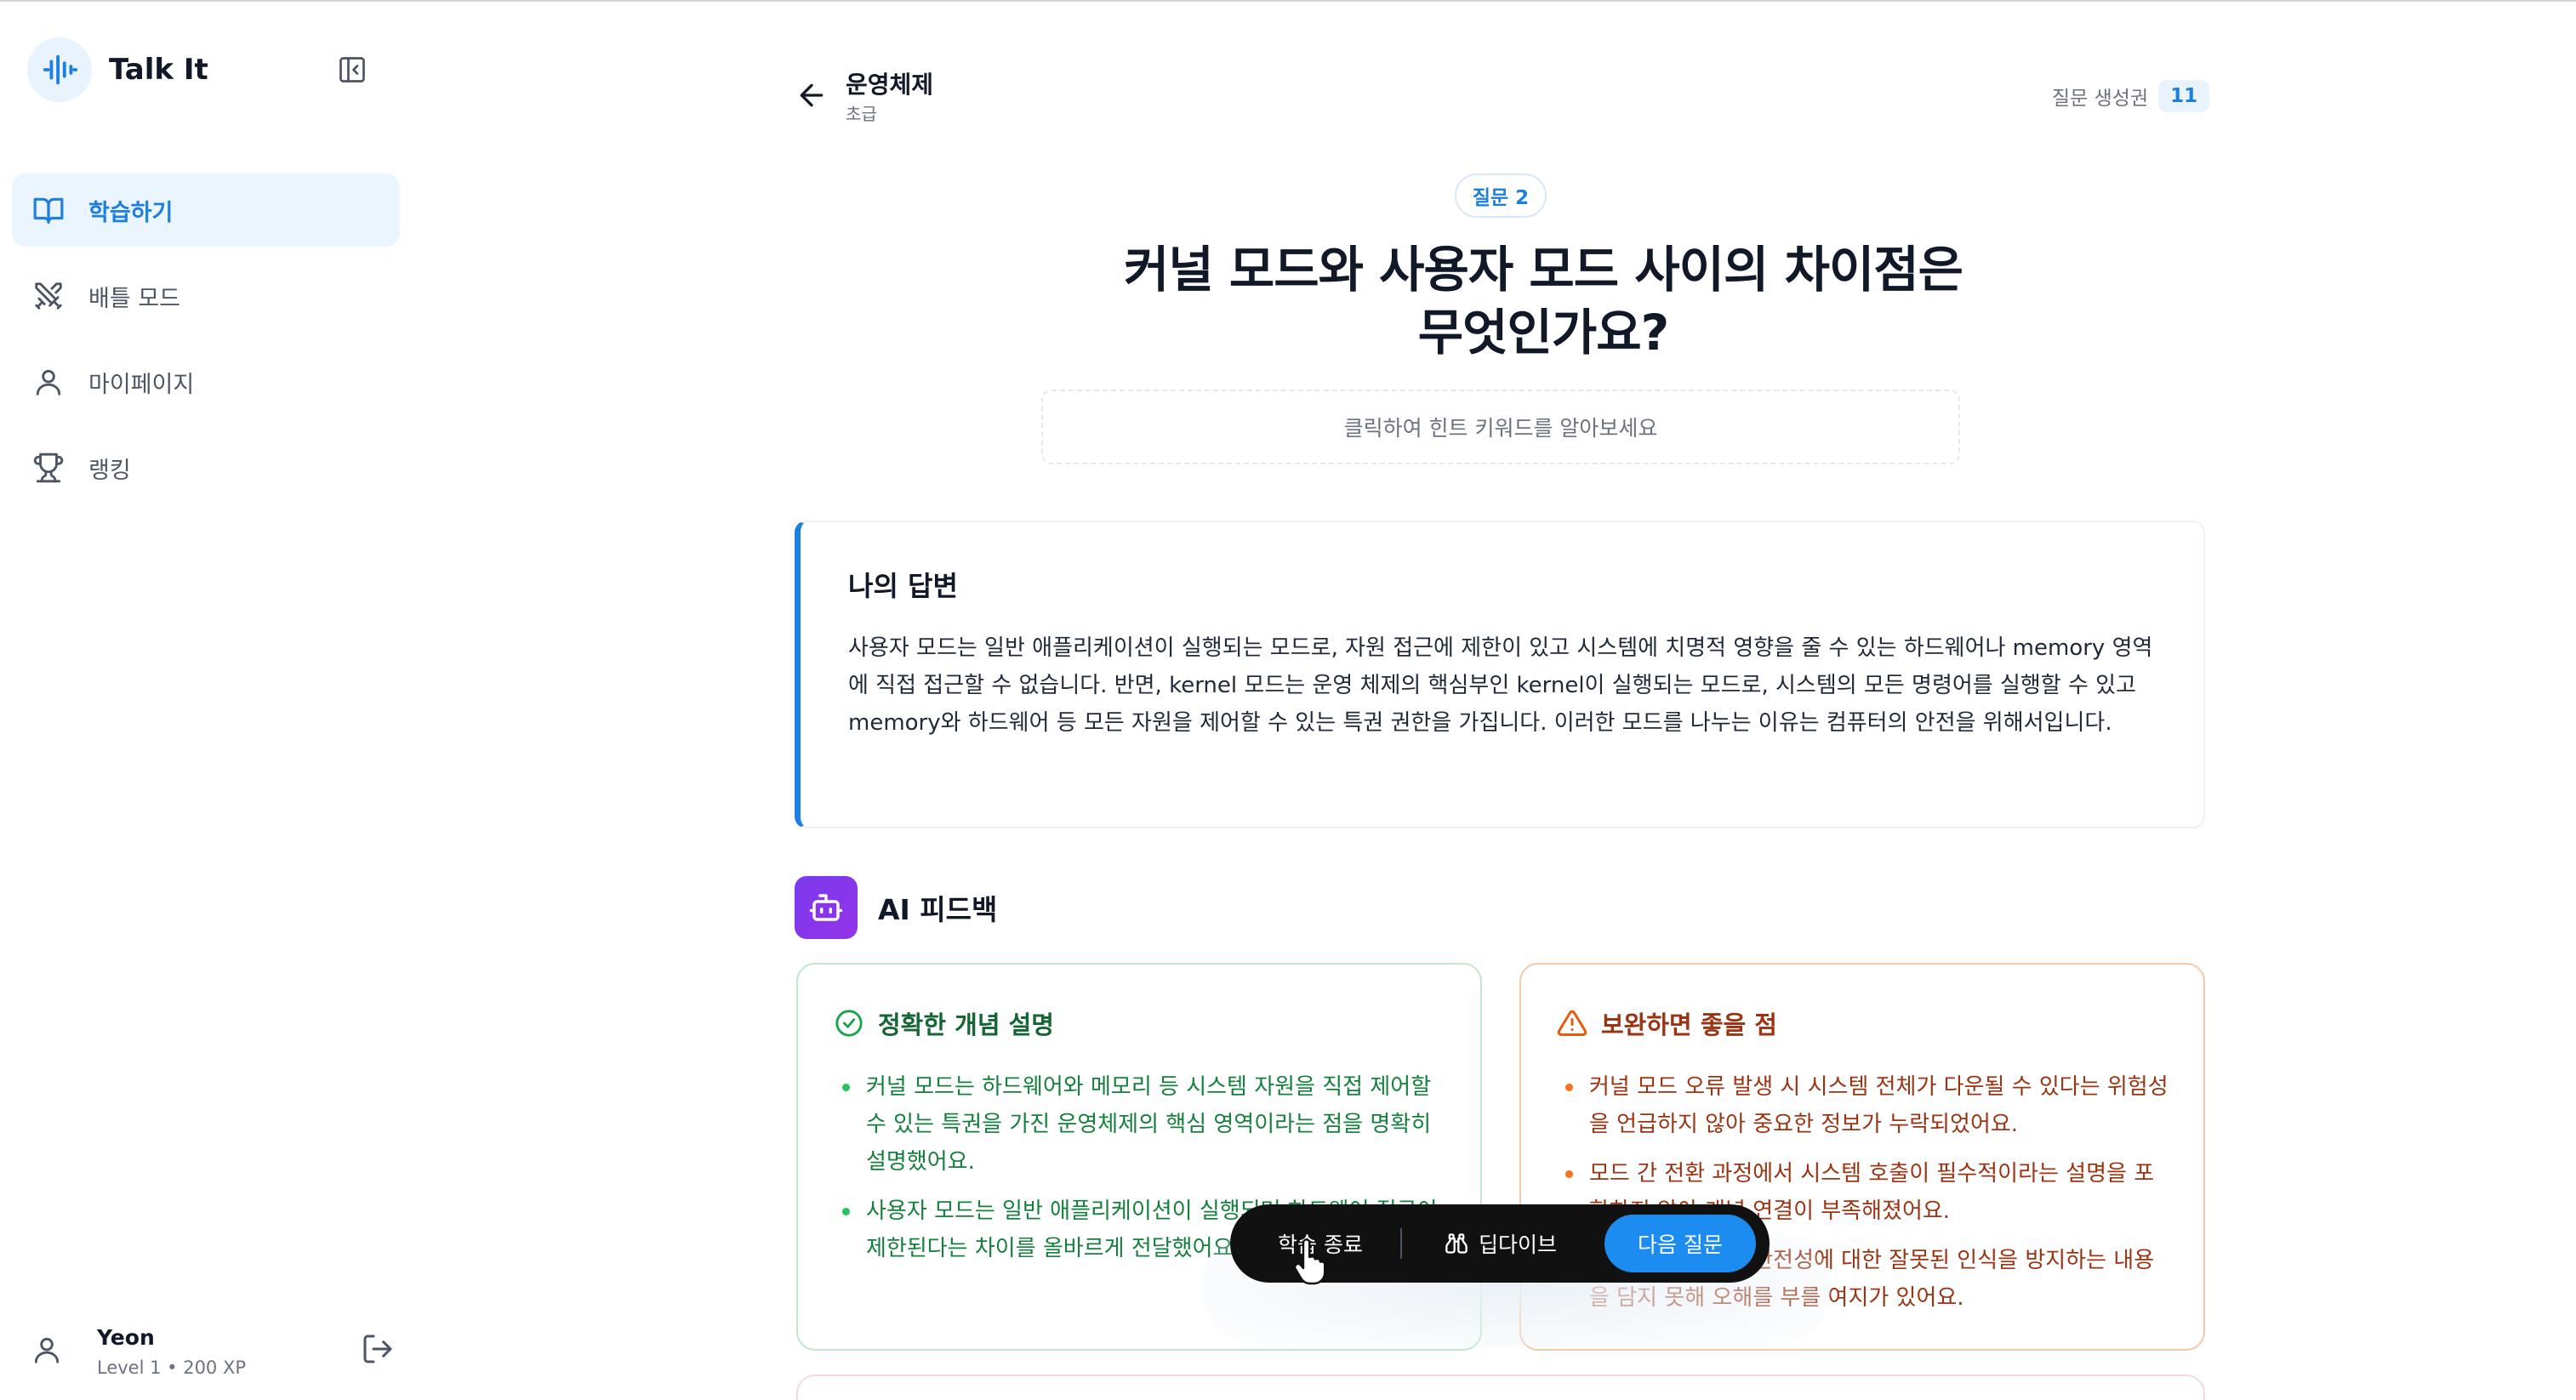 The height and width of the screenshot is (1400, 2576). Describe the element at coordinates (2100, 99) in the screenshot. I see `ticket-label: 질문 생성권` at that location.